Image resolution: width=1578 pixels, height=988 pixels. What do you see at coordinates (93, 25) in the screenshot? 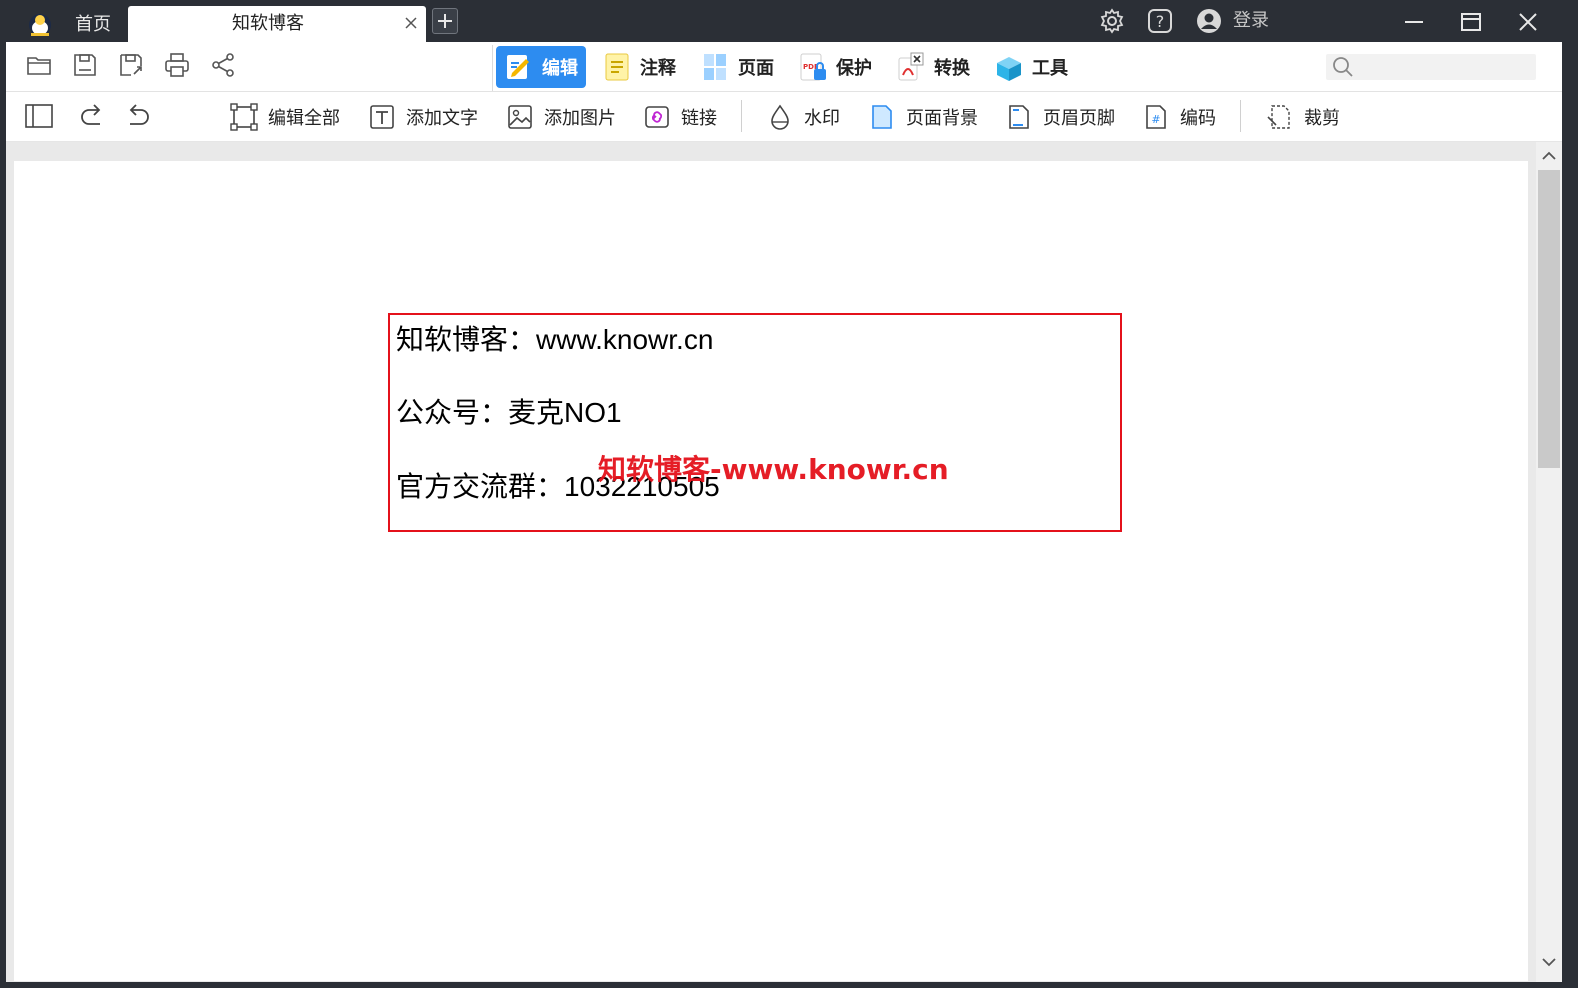
I see `tab-home: 首页` at bounding box center [93, 25].